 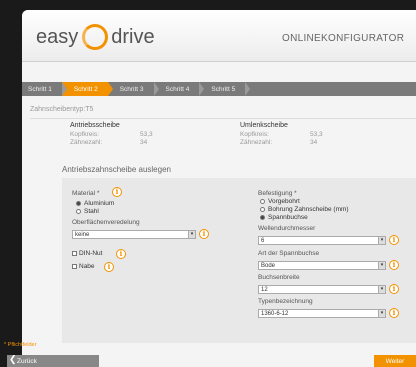 I want to click on buchsenbreite-info-icon: i, so click(x=394, y=289).